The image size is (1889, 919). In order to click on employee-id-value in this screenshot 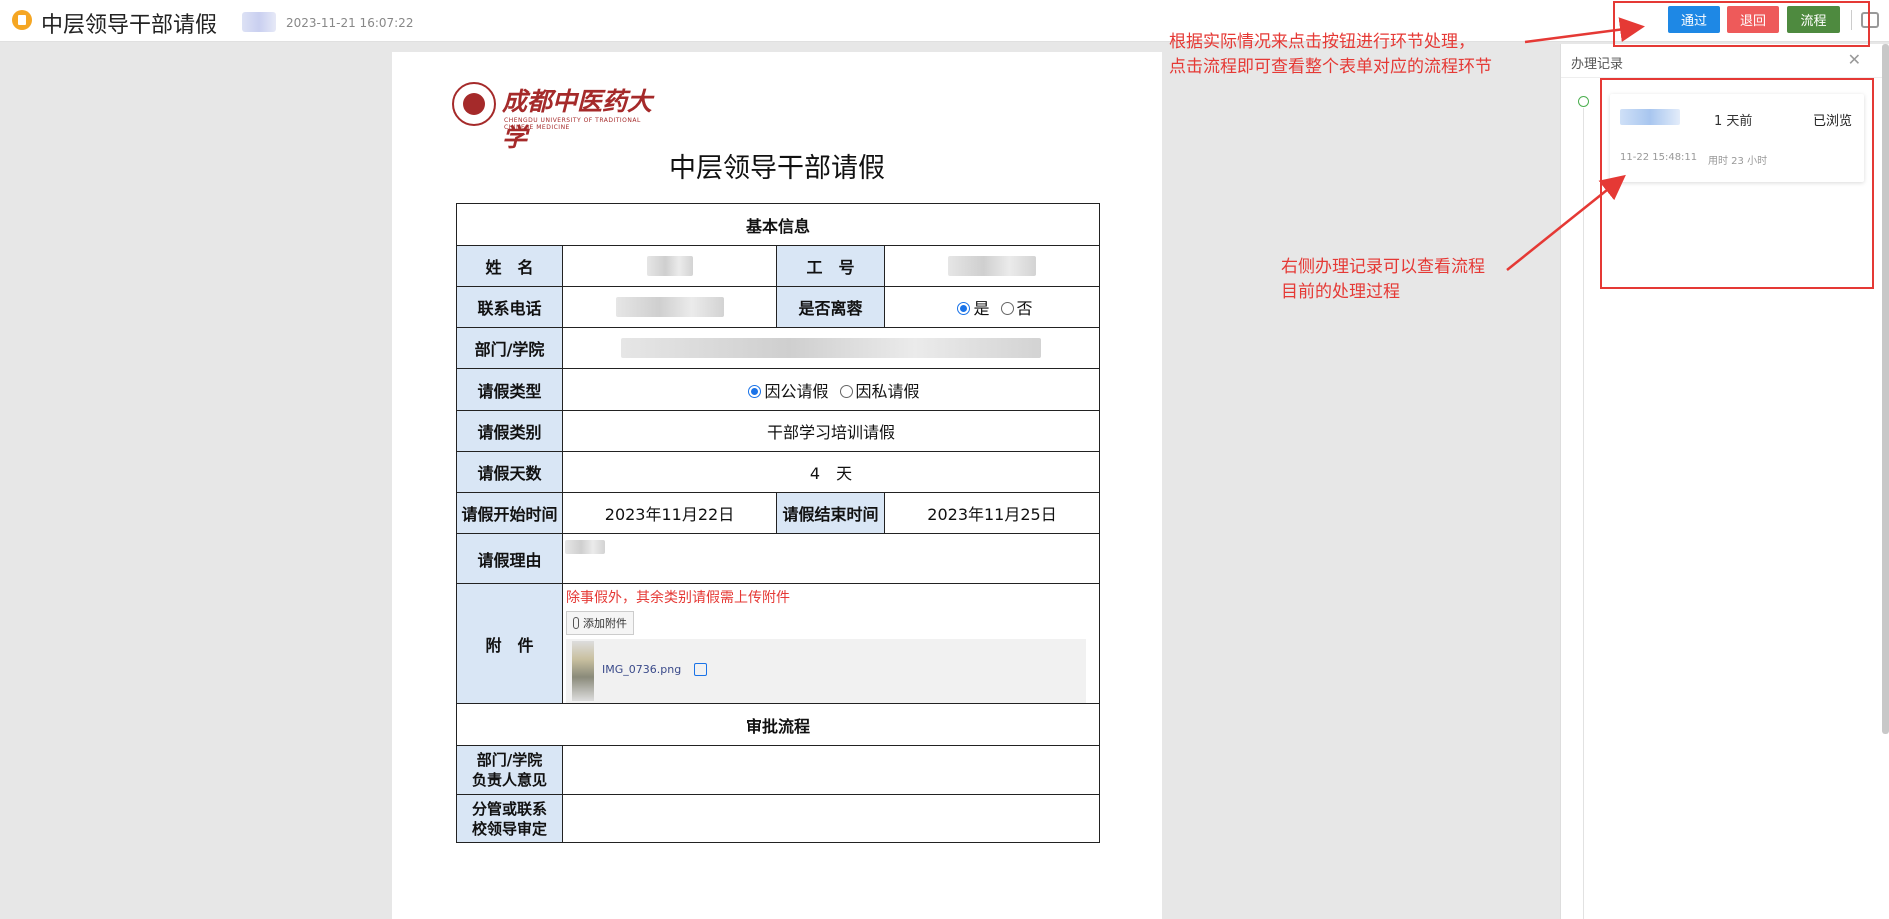, I will do `click(992, 266)`.